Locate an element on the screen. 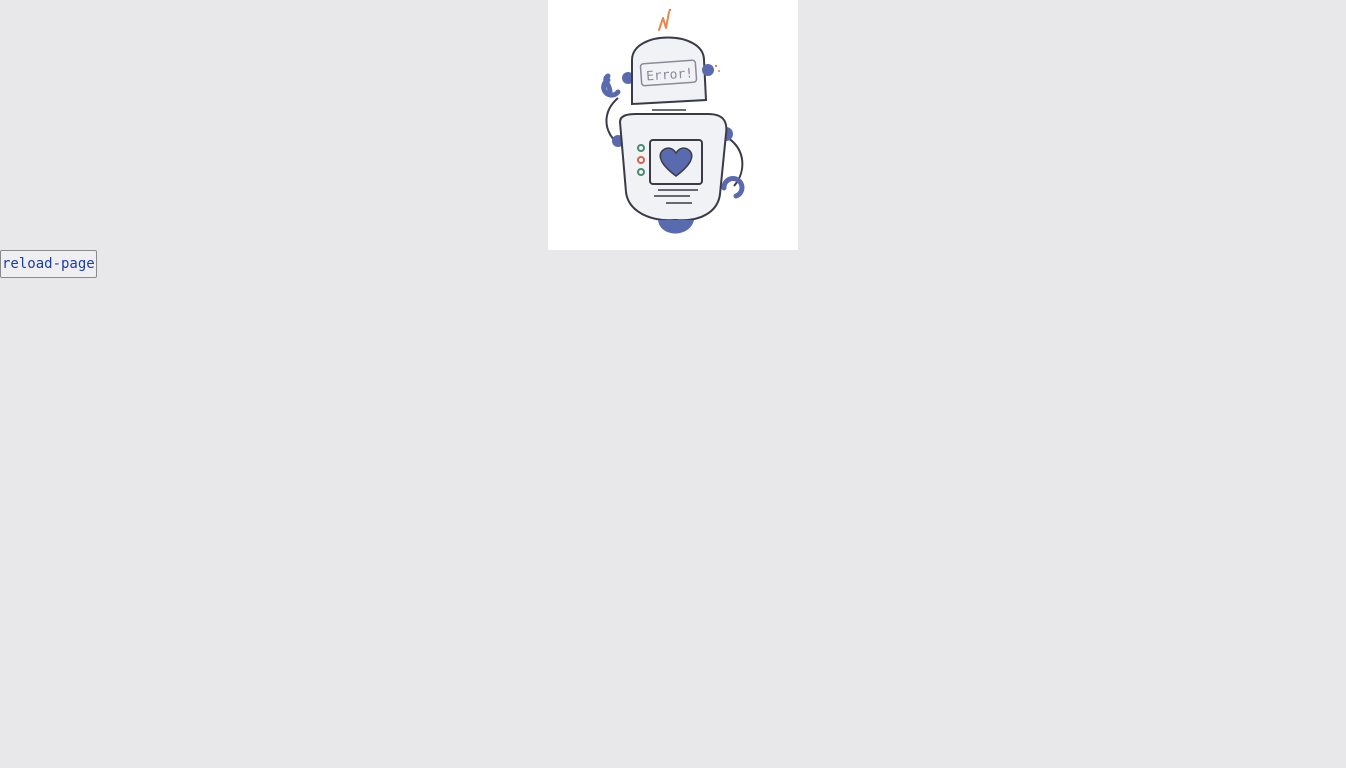 The height and width of the screenshot is (768, 1346). reload-page-button: reload-page is located at coordinates (48, 264).